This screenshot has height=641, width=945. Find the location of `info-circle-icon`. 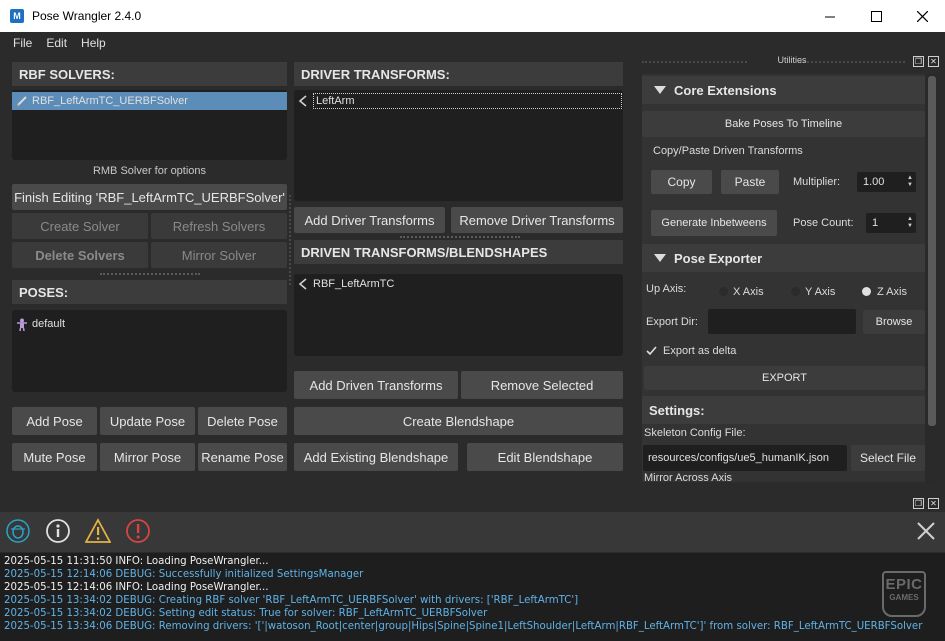

info-circle-icon is located at coordinates (58, 531).